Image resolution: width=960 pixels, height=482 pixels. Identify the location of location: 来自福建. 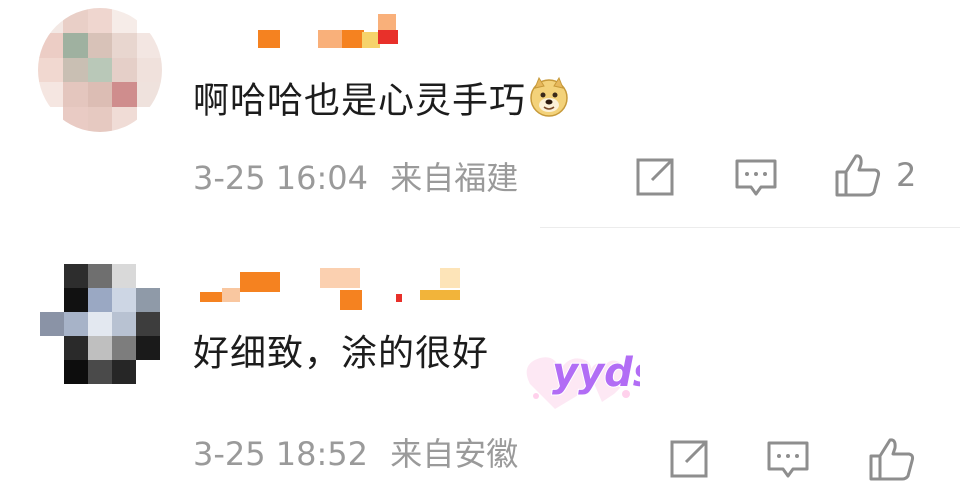
(454, 178).